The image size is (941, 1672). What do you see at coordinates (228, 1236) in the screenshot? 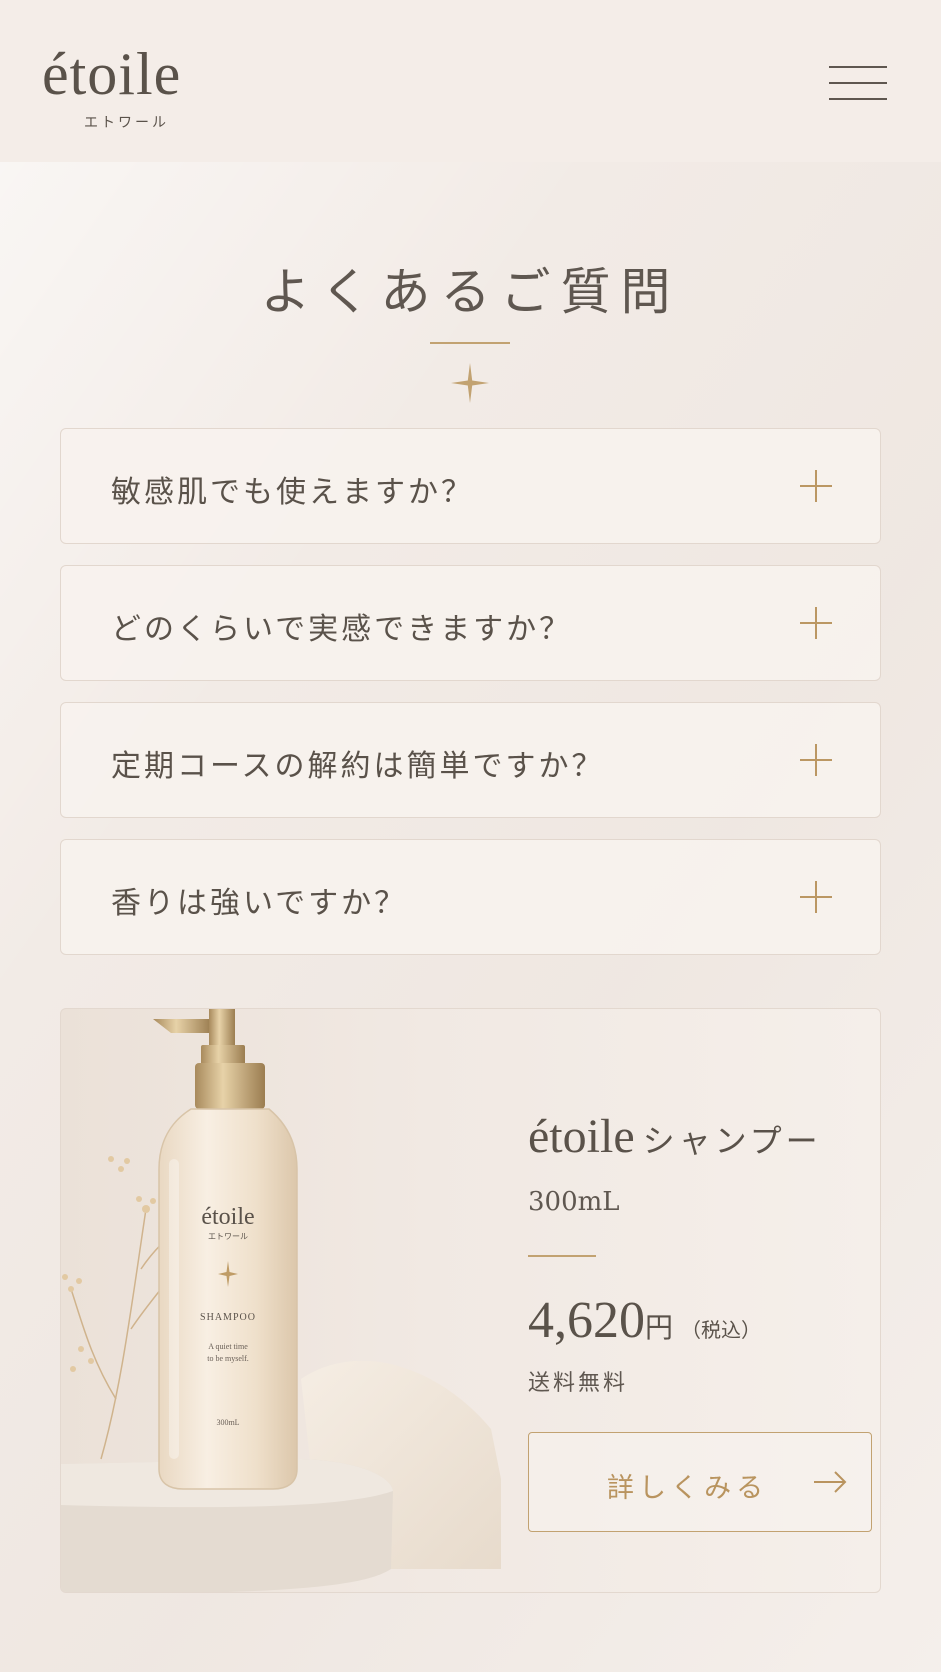
I see `bottle-label-brand-sub: エトワール` at bounding box center [228, 1236].